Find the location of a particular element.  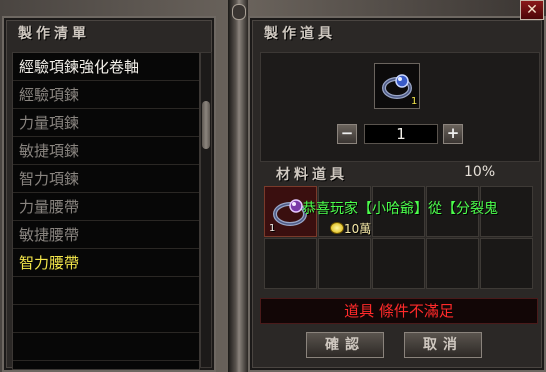

product-count: 1 is located at coordinates (414, 101).